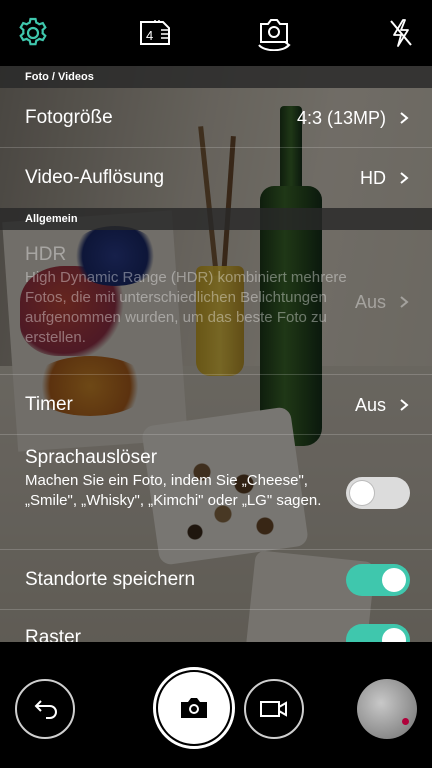  Describe the element at coordinates (110, 579) in the screenshot. I see `setting-label: Standorte speichern` at that location.